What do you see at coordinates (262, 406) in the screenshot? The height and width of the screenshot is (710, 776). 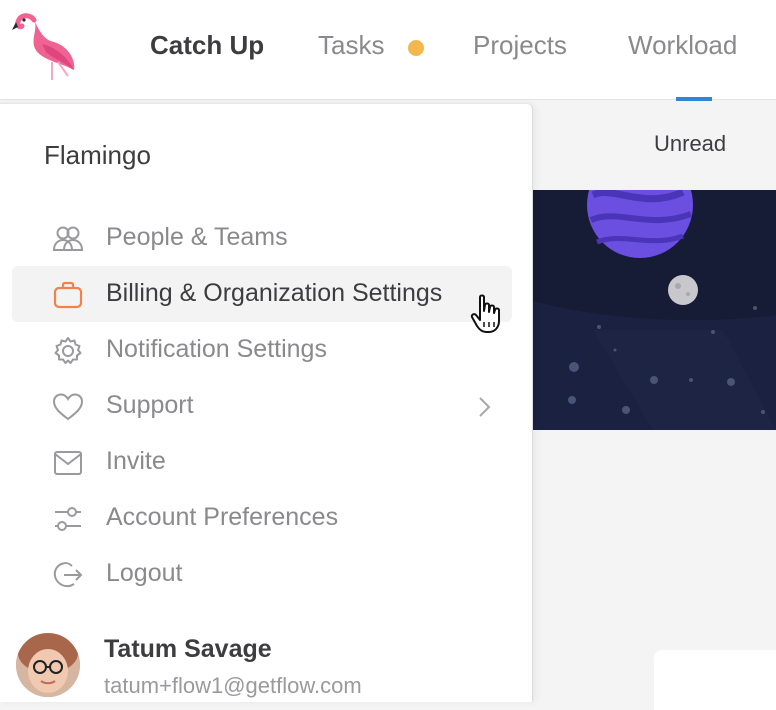 I see `menu-item-support: Support` at bounding box center [262, 406].